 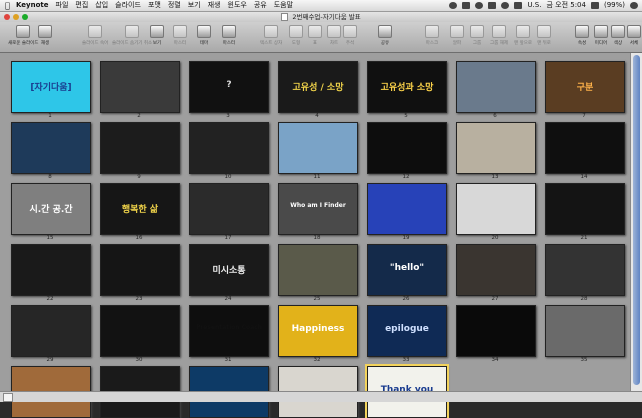 I want to click on slide-thumbnail: "hello", so click(x=407, y=270).